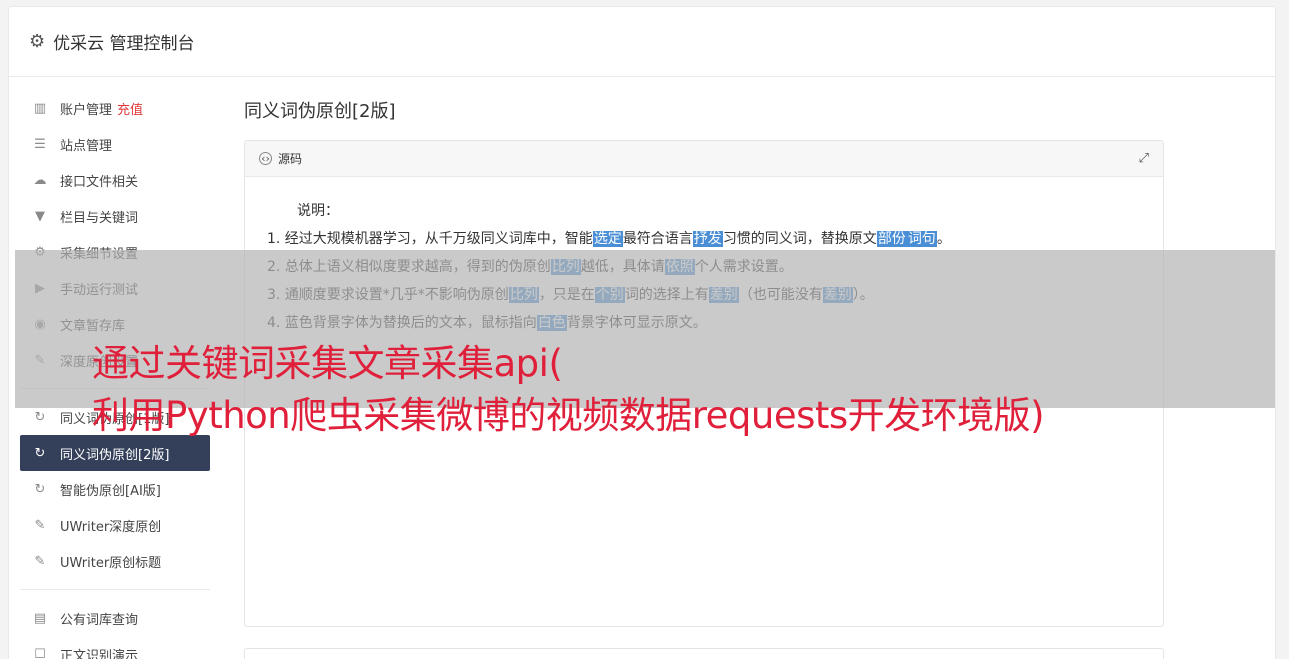 The height and width of the screenshot is (659, 1289). Describe the element at coordinates (86, 110) in the screenshot. I see `sidebar-item-label: 账户管理` at that location.